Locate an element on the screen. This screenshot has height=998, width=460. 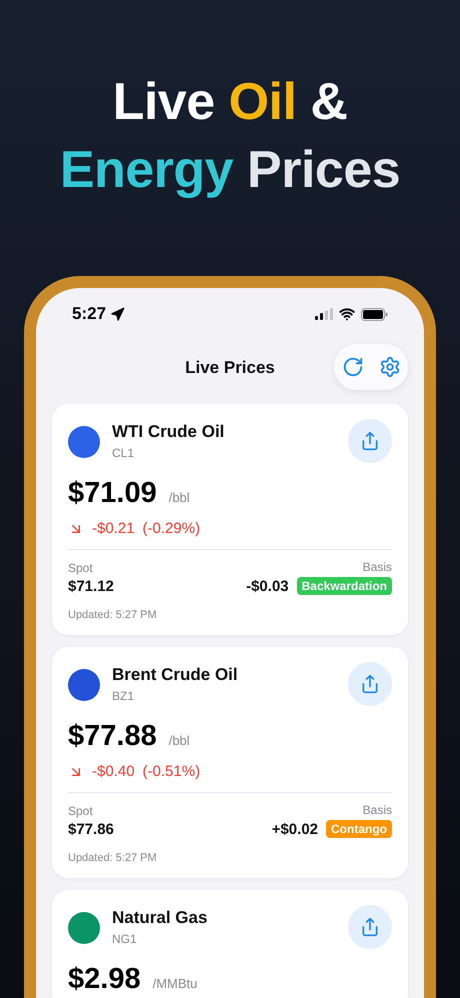
price-value: $77.88 is located at coordinates (112, 736).